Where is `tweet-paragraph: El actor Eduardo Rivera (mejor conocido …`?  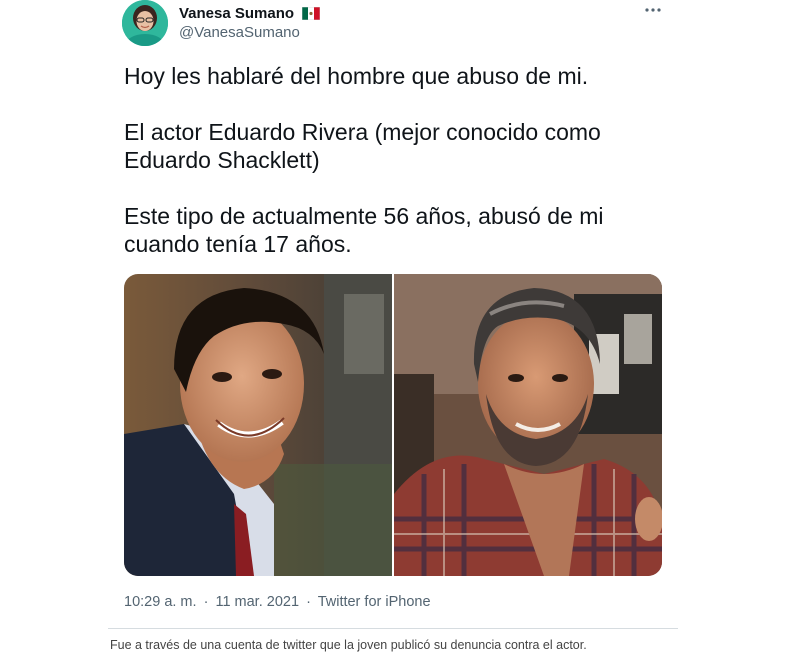 tweet-paragraph: El actor Eduardo Rivera (mejor conocido … is located at coordinates (362, 146).